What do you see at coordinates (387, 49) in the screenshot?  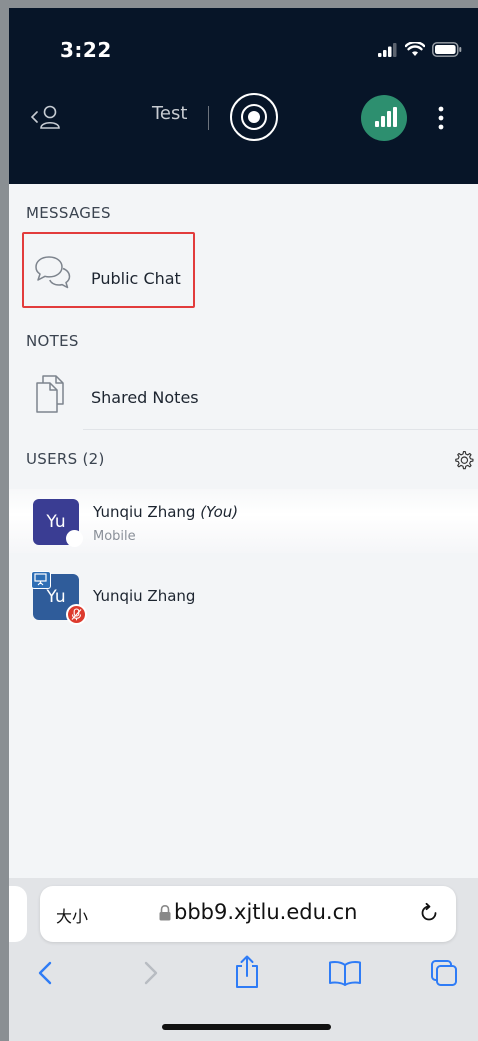 I see `signal-icon` at bounding box center [387, 49].